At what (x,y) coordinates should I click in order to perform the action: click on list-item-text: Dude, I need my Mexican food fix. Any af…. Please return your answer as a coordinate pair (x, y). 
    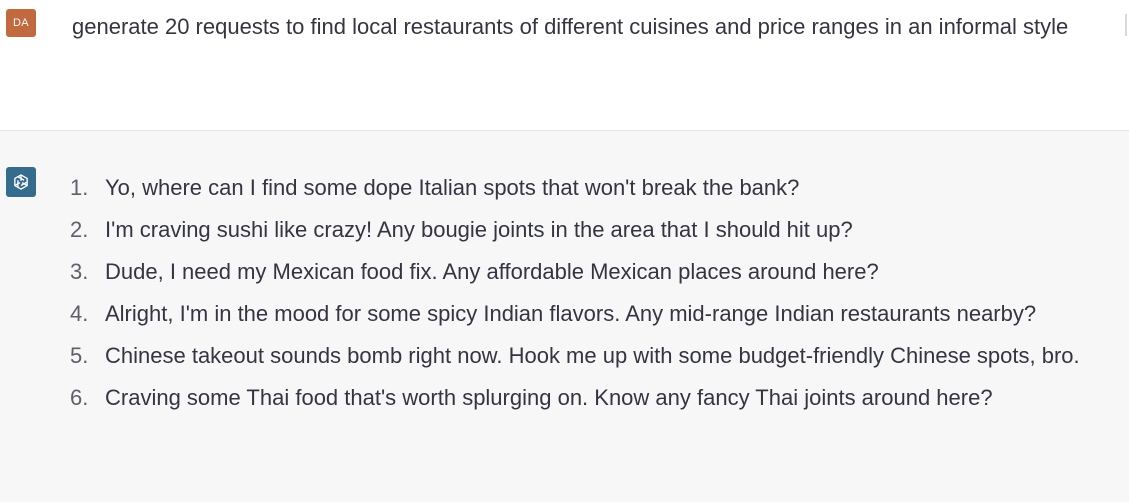
    Looking at the image, I should click on (492, 271).